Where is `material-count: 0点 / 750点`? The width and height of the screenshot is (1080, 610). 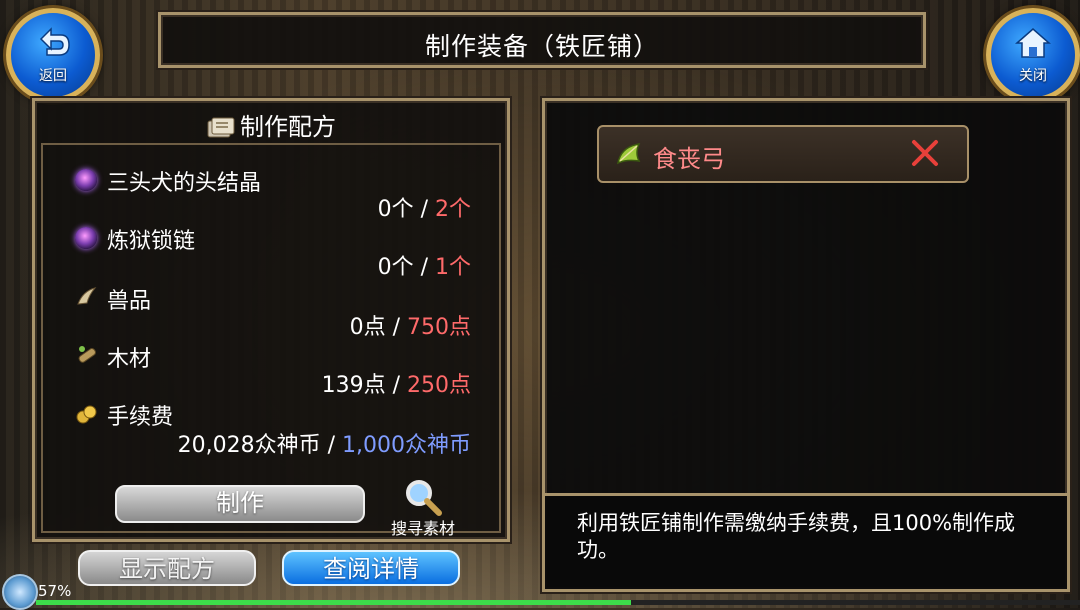 material-count: 0点 / 750点 is located at coordinates (410, 325).